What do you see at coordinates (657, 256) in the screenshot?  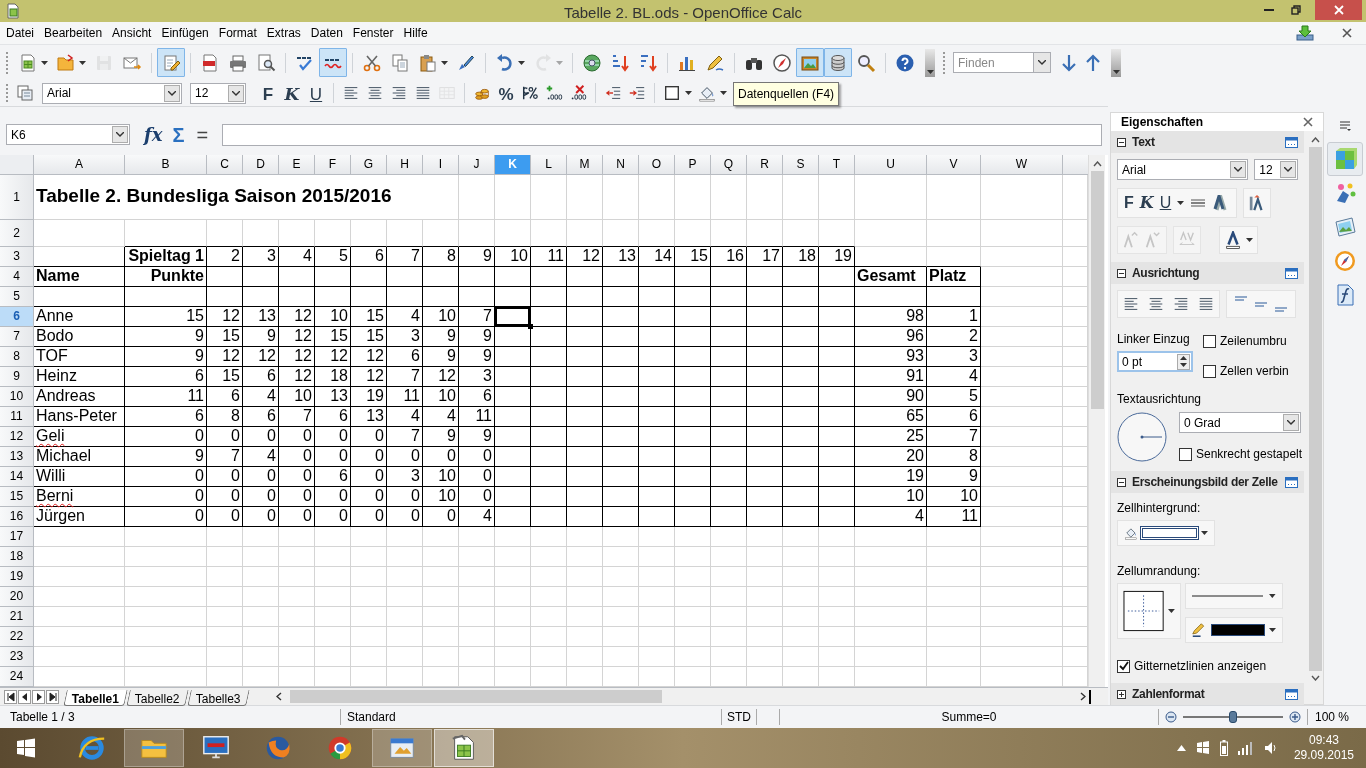 I see `table-cell: 14` at bounding box center [657, 256].